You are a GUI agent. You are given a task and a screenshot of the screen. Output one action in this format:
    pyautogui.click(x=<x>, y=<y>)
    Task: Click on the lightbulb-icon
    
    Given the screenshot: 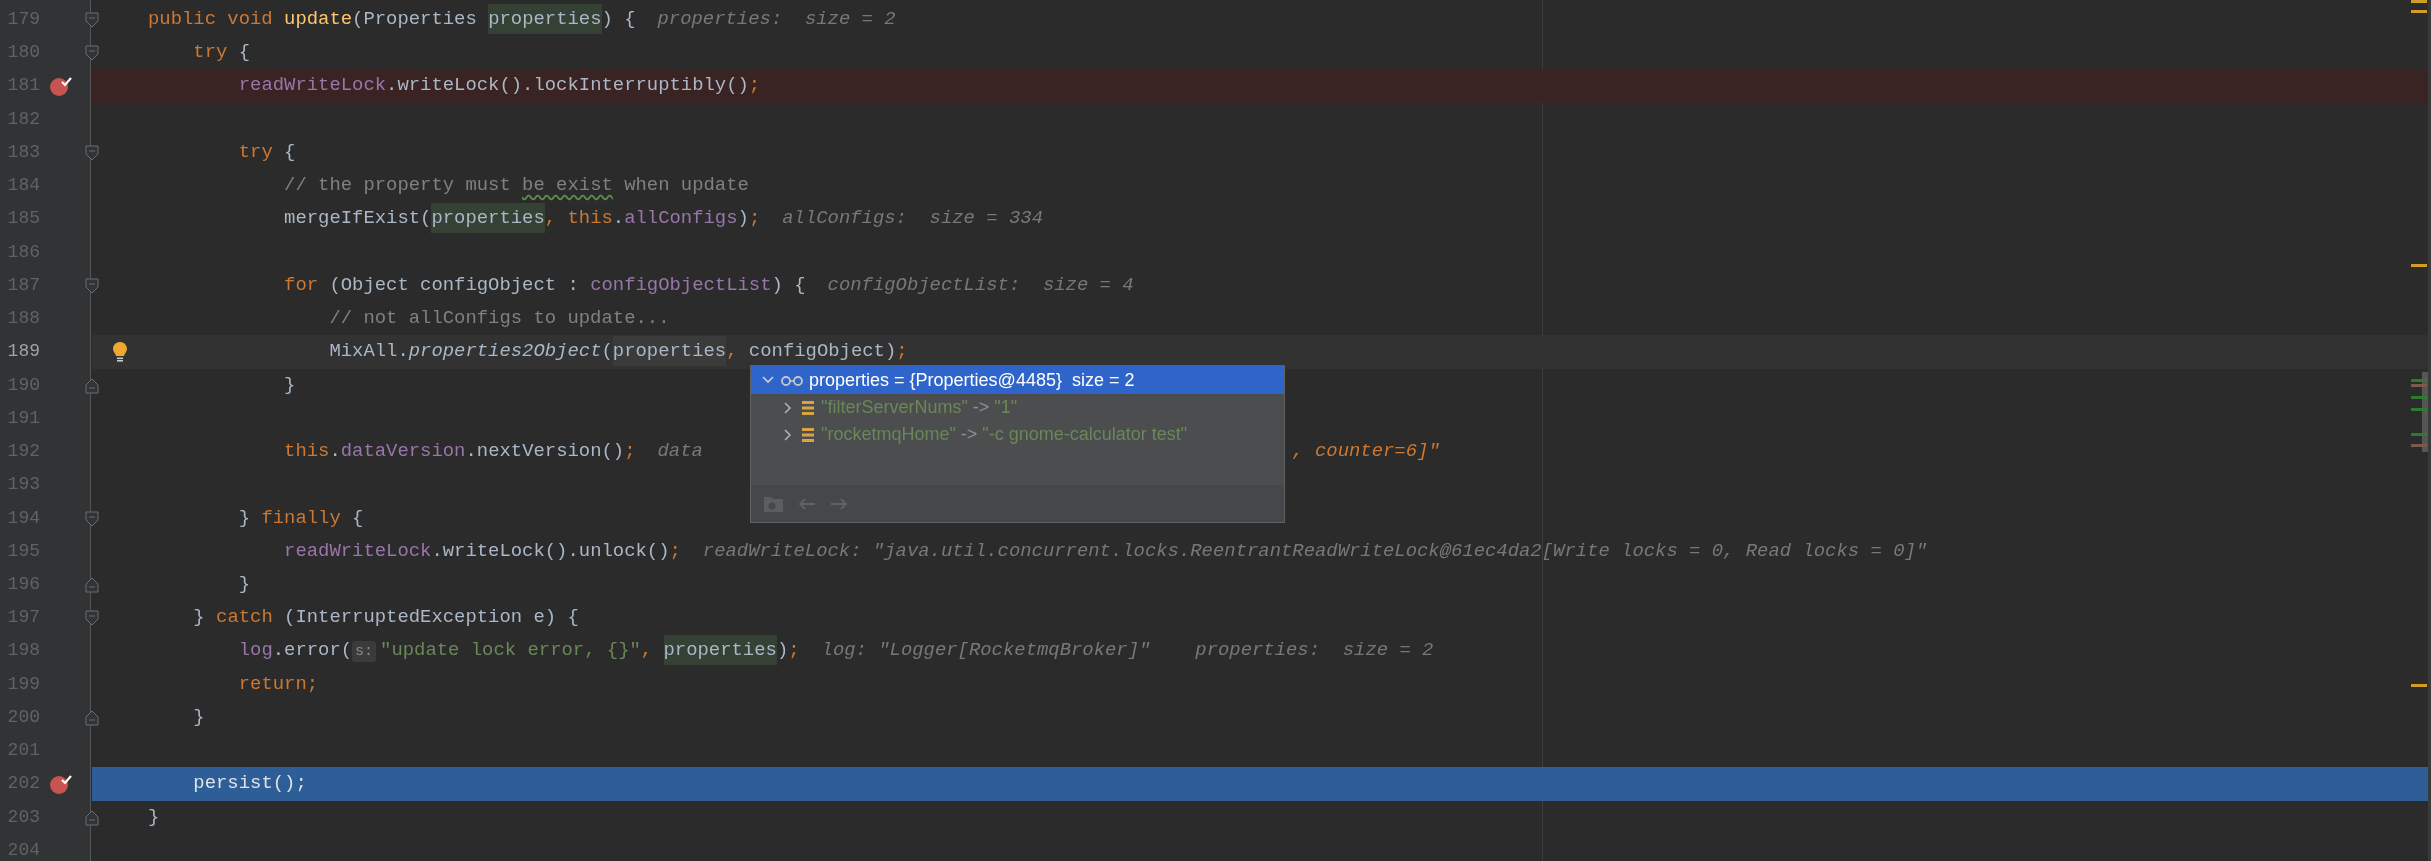 What is the action you would take?
    pyautogui.click(x=120, y=351)
    